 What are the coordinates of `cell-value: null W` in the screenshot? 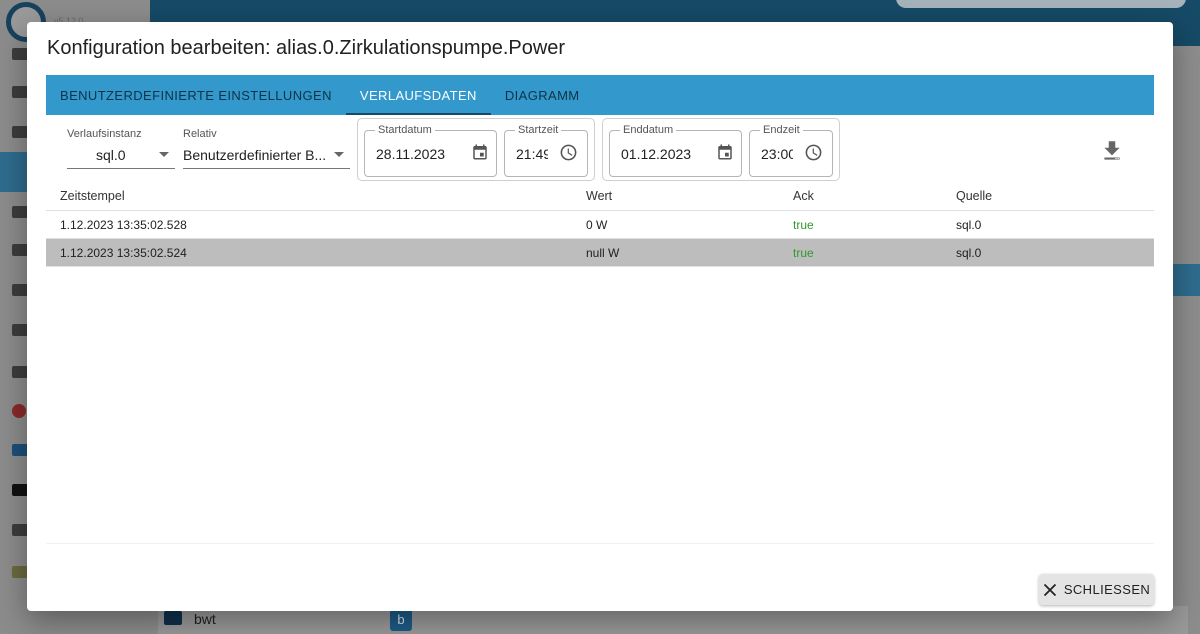 It's located at (603, 252).